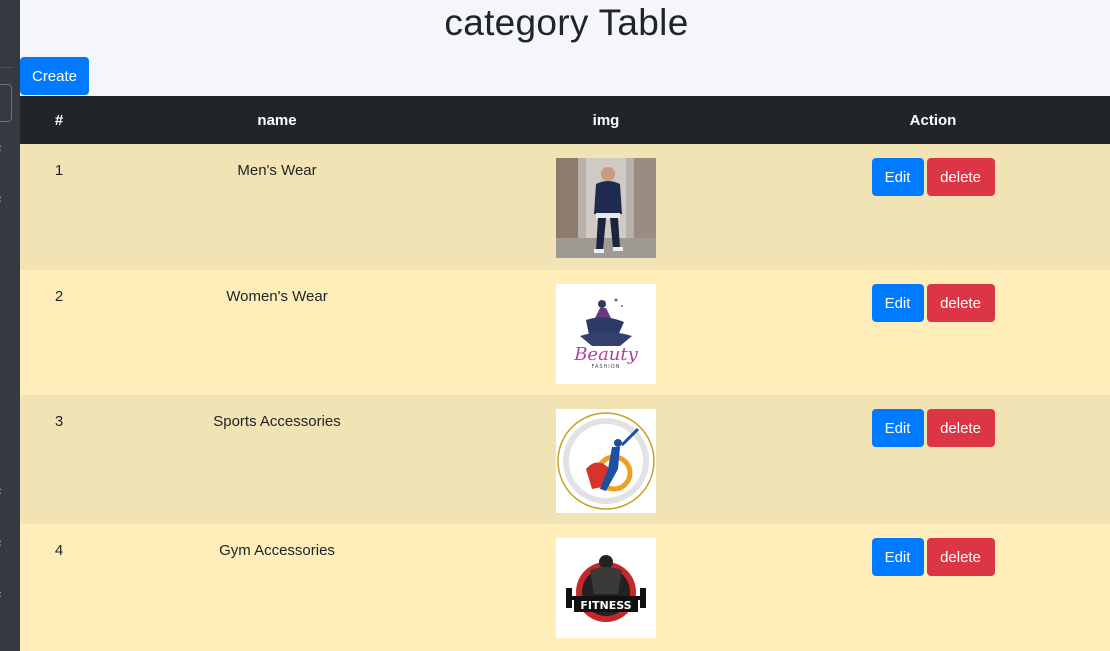 The width and height of the screenshot is (1110, 651). I want to click on beauty-fashion-logo: Beauty FASHION, so click(606, 334).